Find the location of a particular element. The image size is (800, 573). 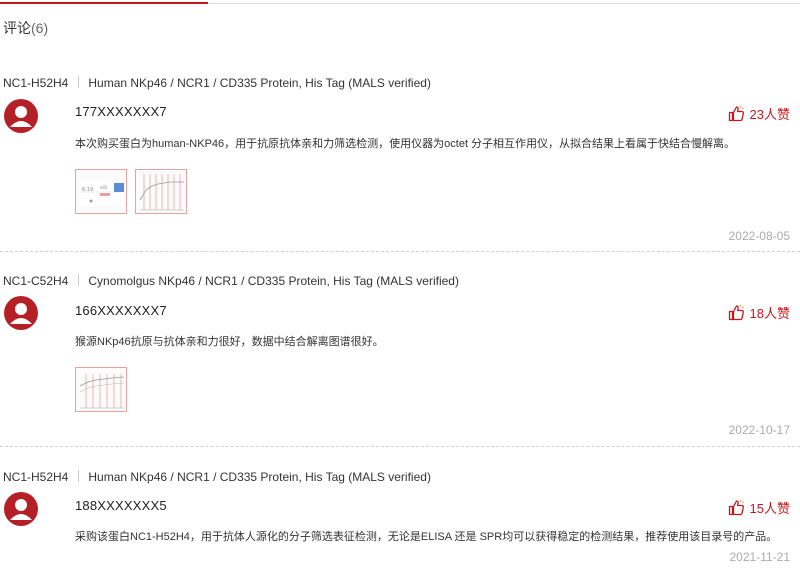

like-count: 18人赞 is located at coordinates (769, 313).